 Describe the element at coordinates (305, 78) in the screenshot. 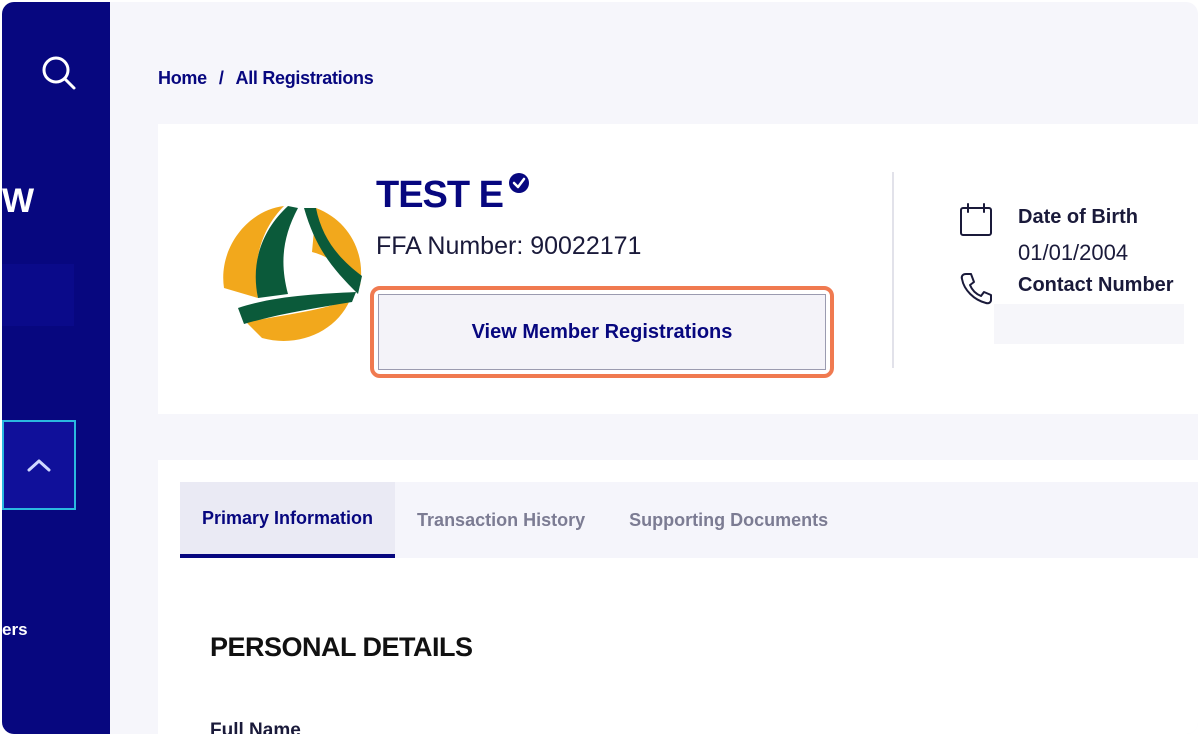

I see `breadcrumb-current-link: All Registrations` at that location.